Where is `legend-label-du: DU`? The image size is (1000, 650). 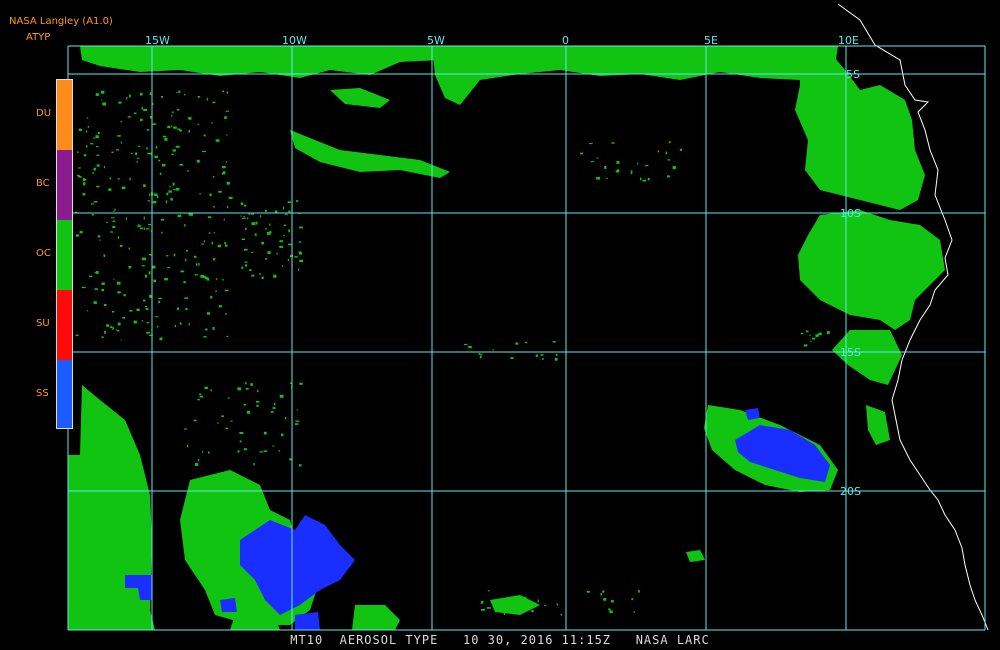
legend-label-du: DU is located at coordinates (44, 113).